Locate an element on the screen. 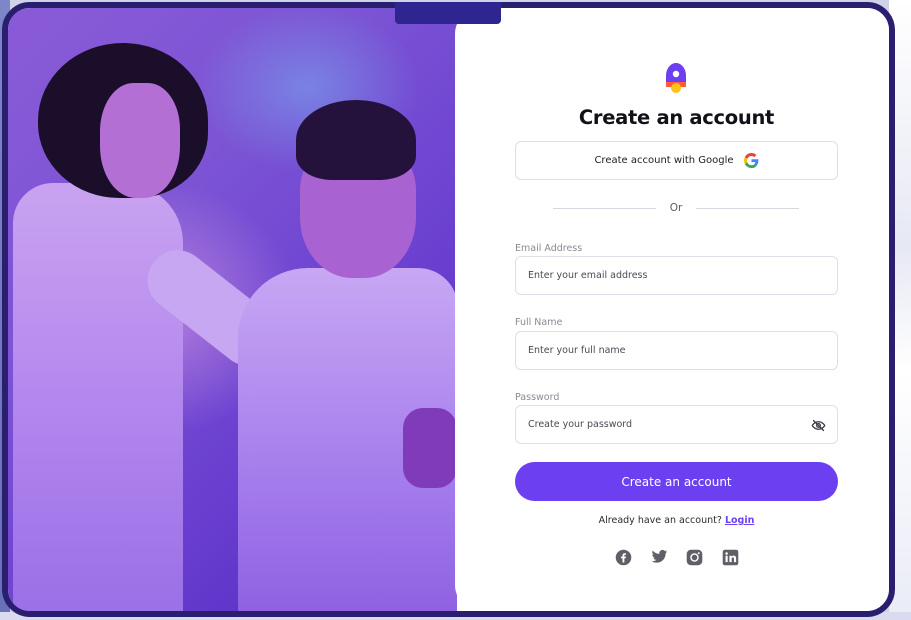 The width and height of the screenshot is (911, 620). device-notch is located at coordinates (448, 13).